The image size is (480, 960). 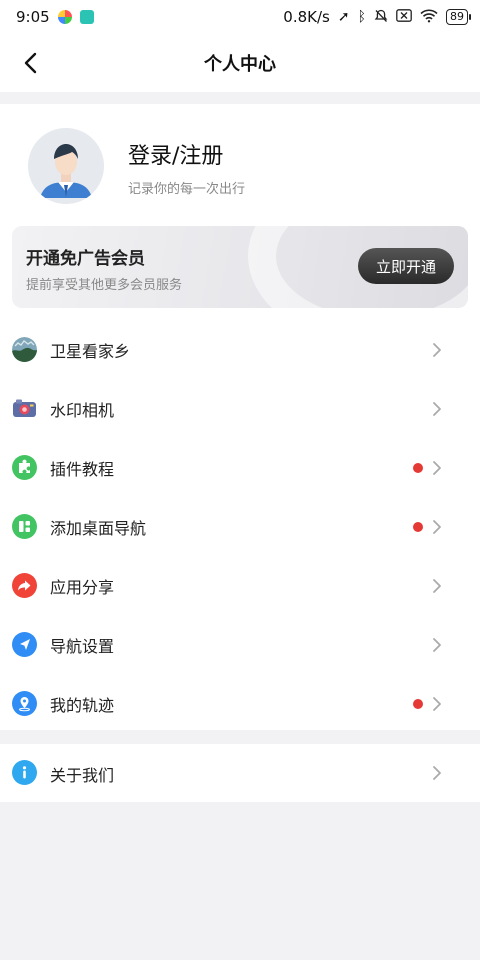 What do you see at coordinates (24, 703) in the screenshot?
I see `location-pin-icon` at bounding box center [24, 703].